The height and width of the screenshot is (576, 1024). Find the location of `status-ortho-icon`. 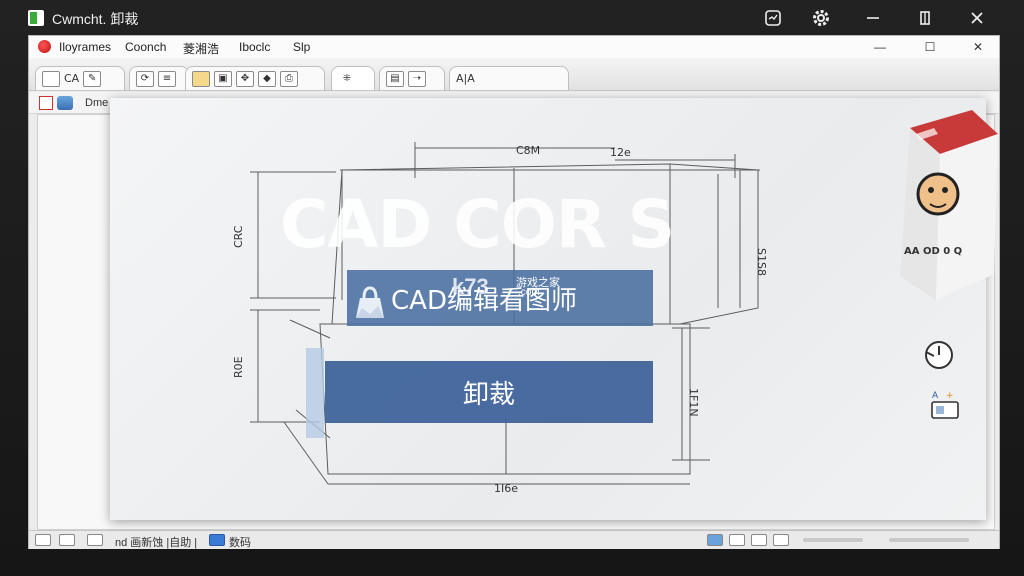

status-ortho-icon is located at coordinates (95, 540).